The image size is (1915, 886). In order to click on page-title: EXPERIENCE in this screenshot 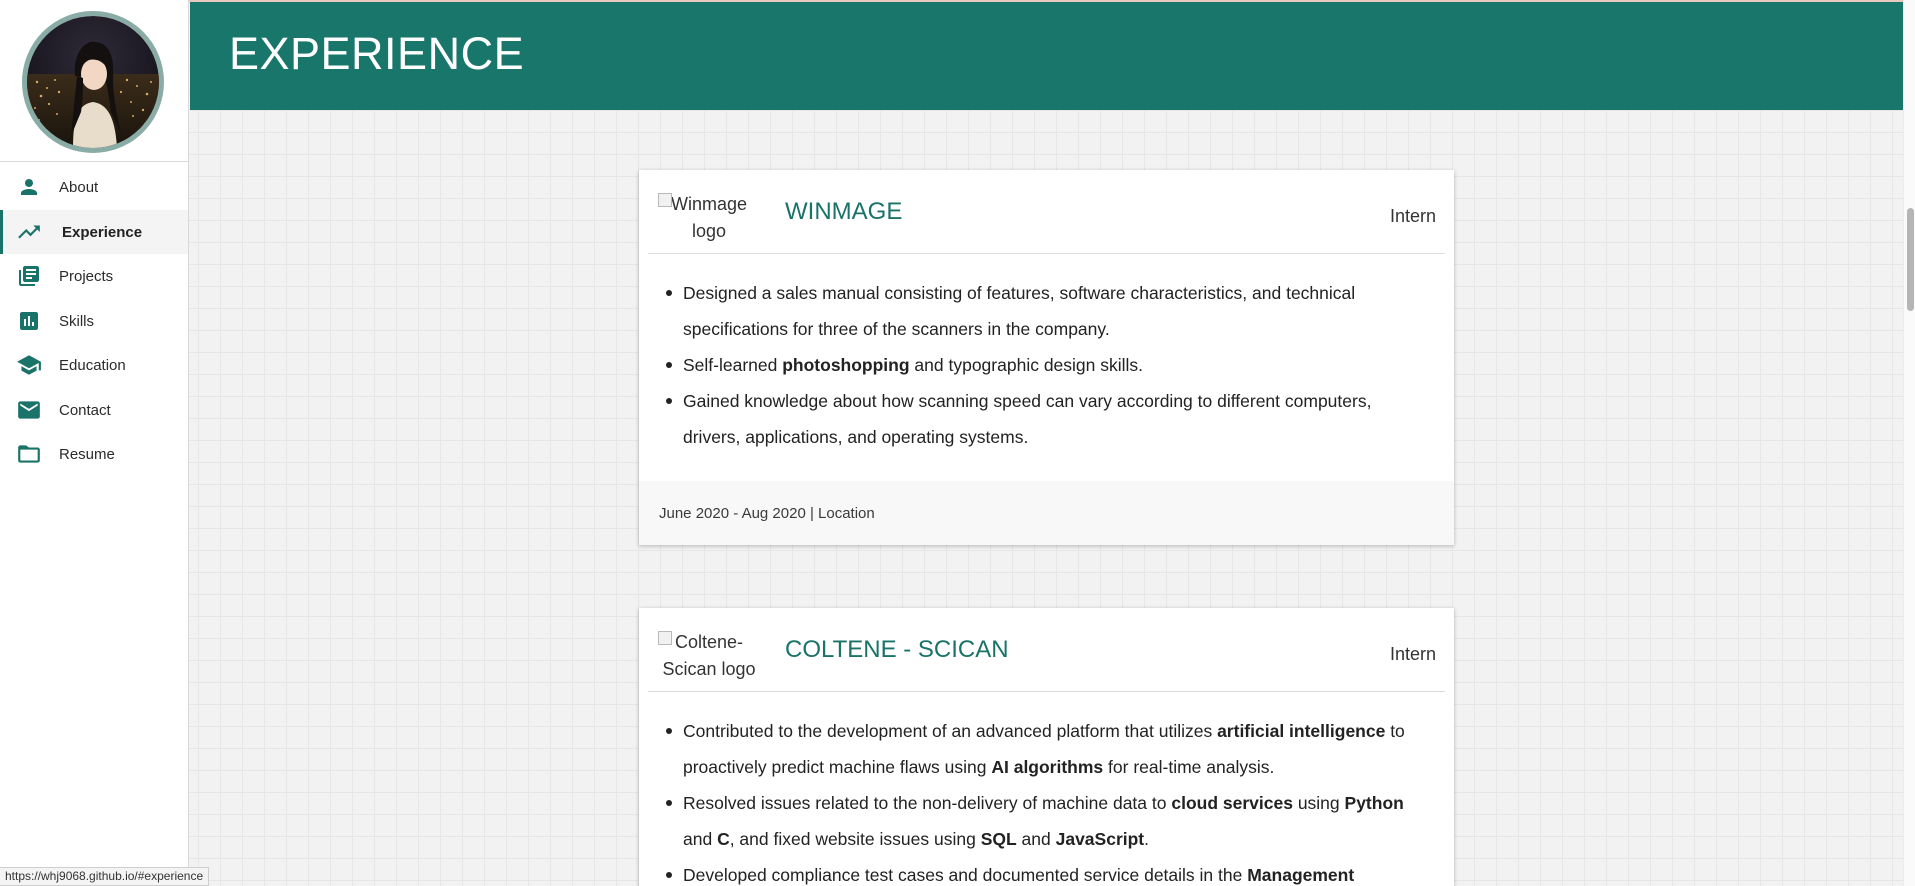, I will do `click(377, 53)`.